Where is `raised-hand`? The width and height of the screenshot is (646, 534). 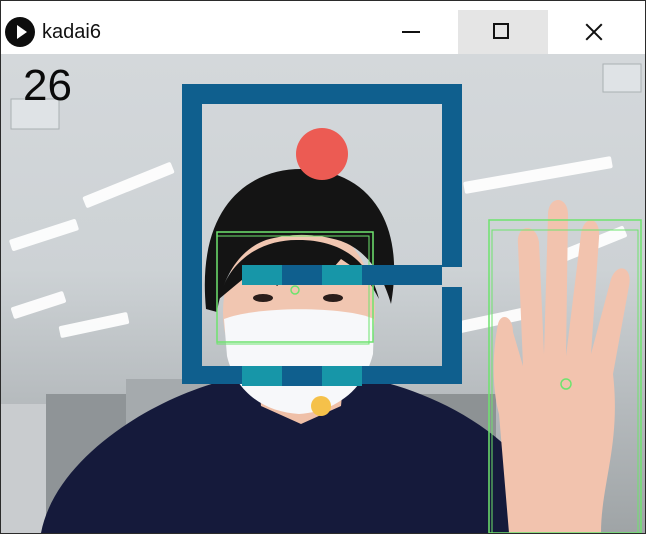 raised-hand is located at coordinates (561, 366).